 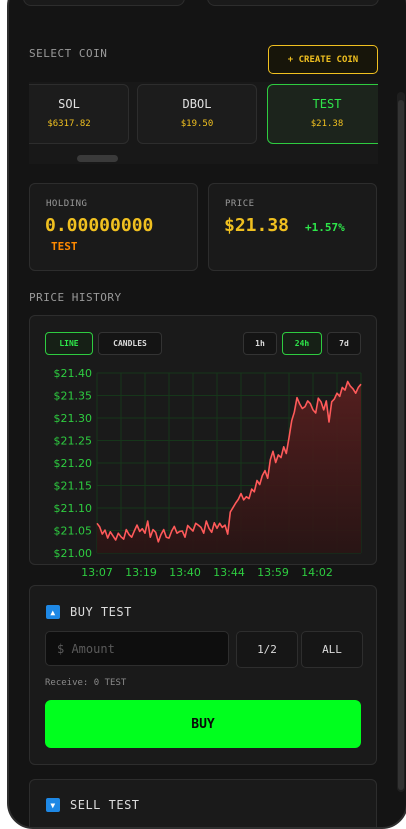 What do you see at coordinates (79, 114) in the screenshot?
I see `coin-card-sol: SOL $6317.82` at bounding box center [79, 114].